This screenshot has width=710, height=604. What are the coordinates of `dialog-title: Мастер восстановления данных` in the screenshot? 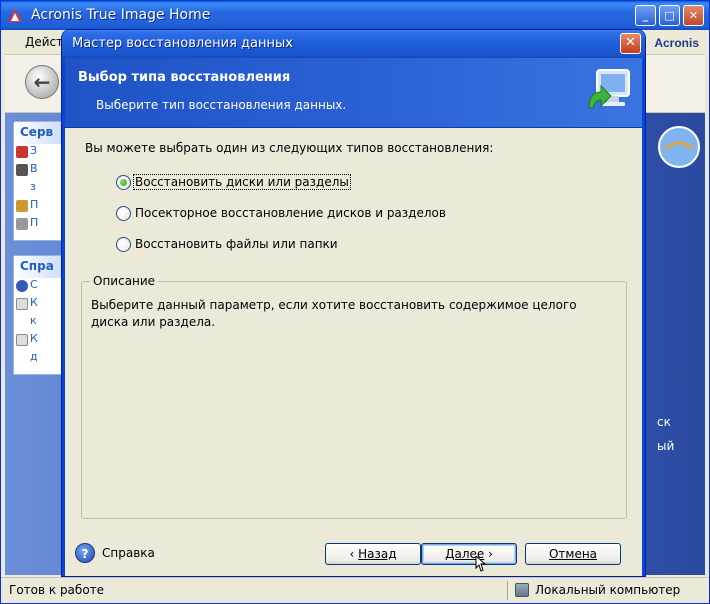 It's located at (182, 43).